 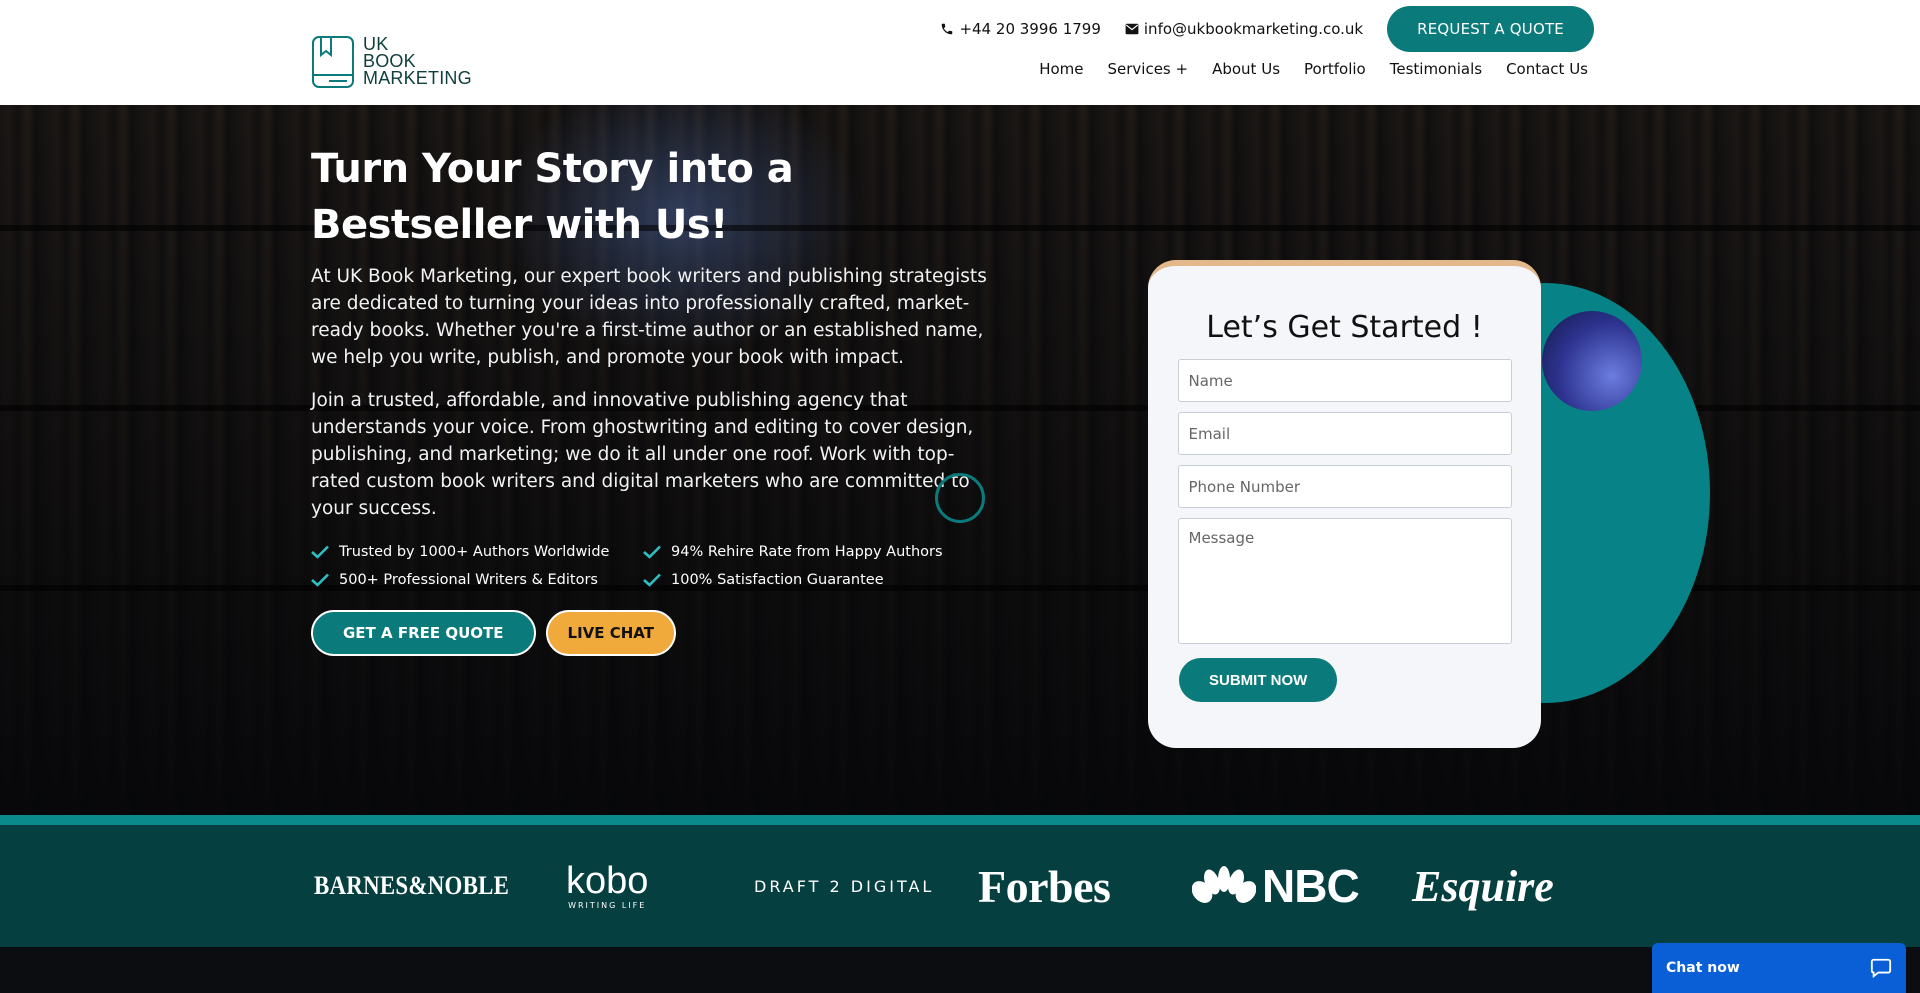 I want to click on feature-item: Trusted by 1000+ Authors Worldwide, so click(x=477, y=552).